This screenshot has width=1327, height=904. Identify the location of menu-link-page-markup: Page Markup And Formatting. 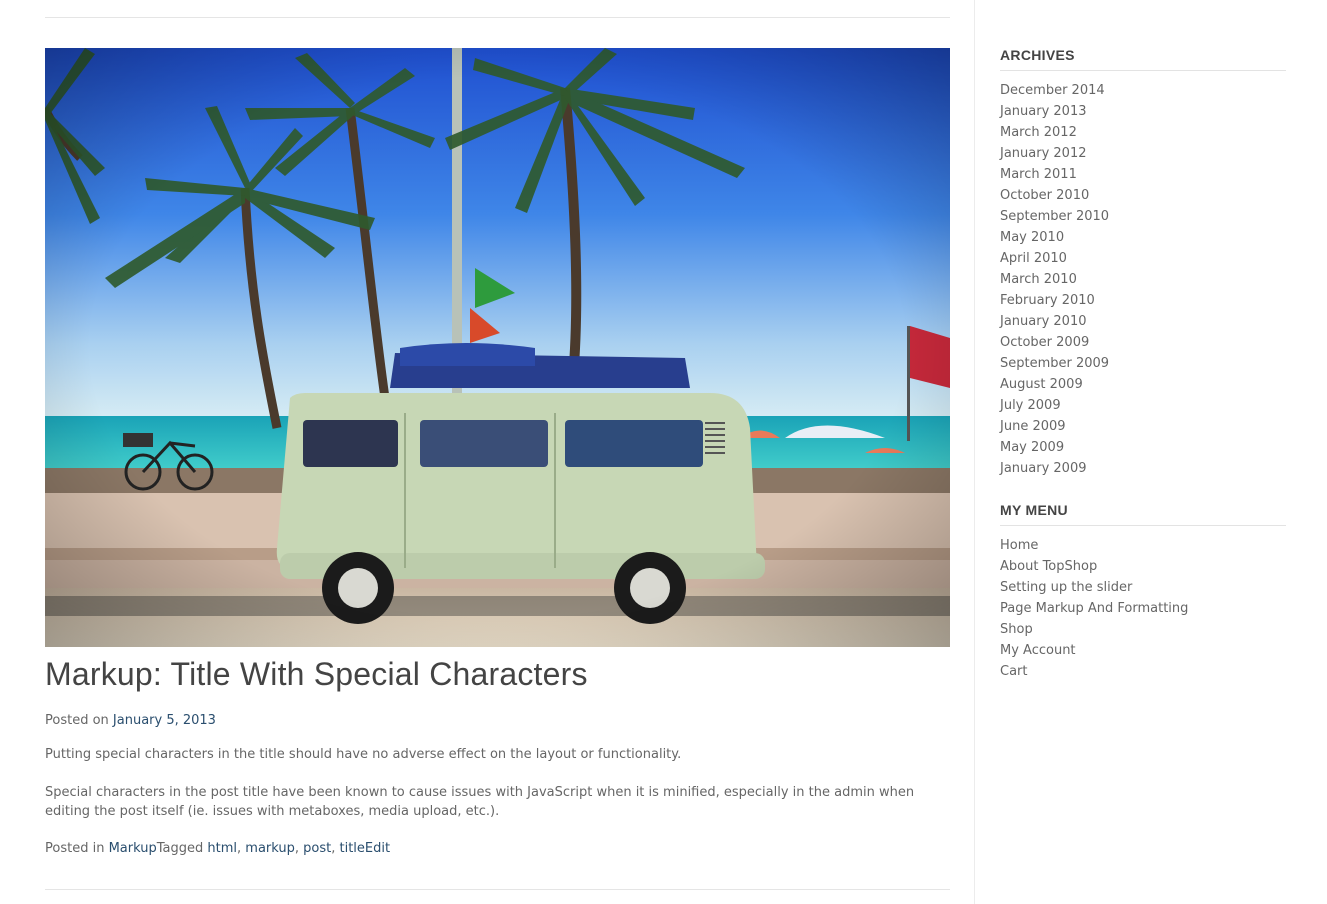
(1094, 608).